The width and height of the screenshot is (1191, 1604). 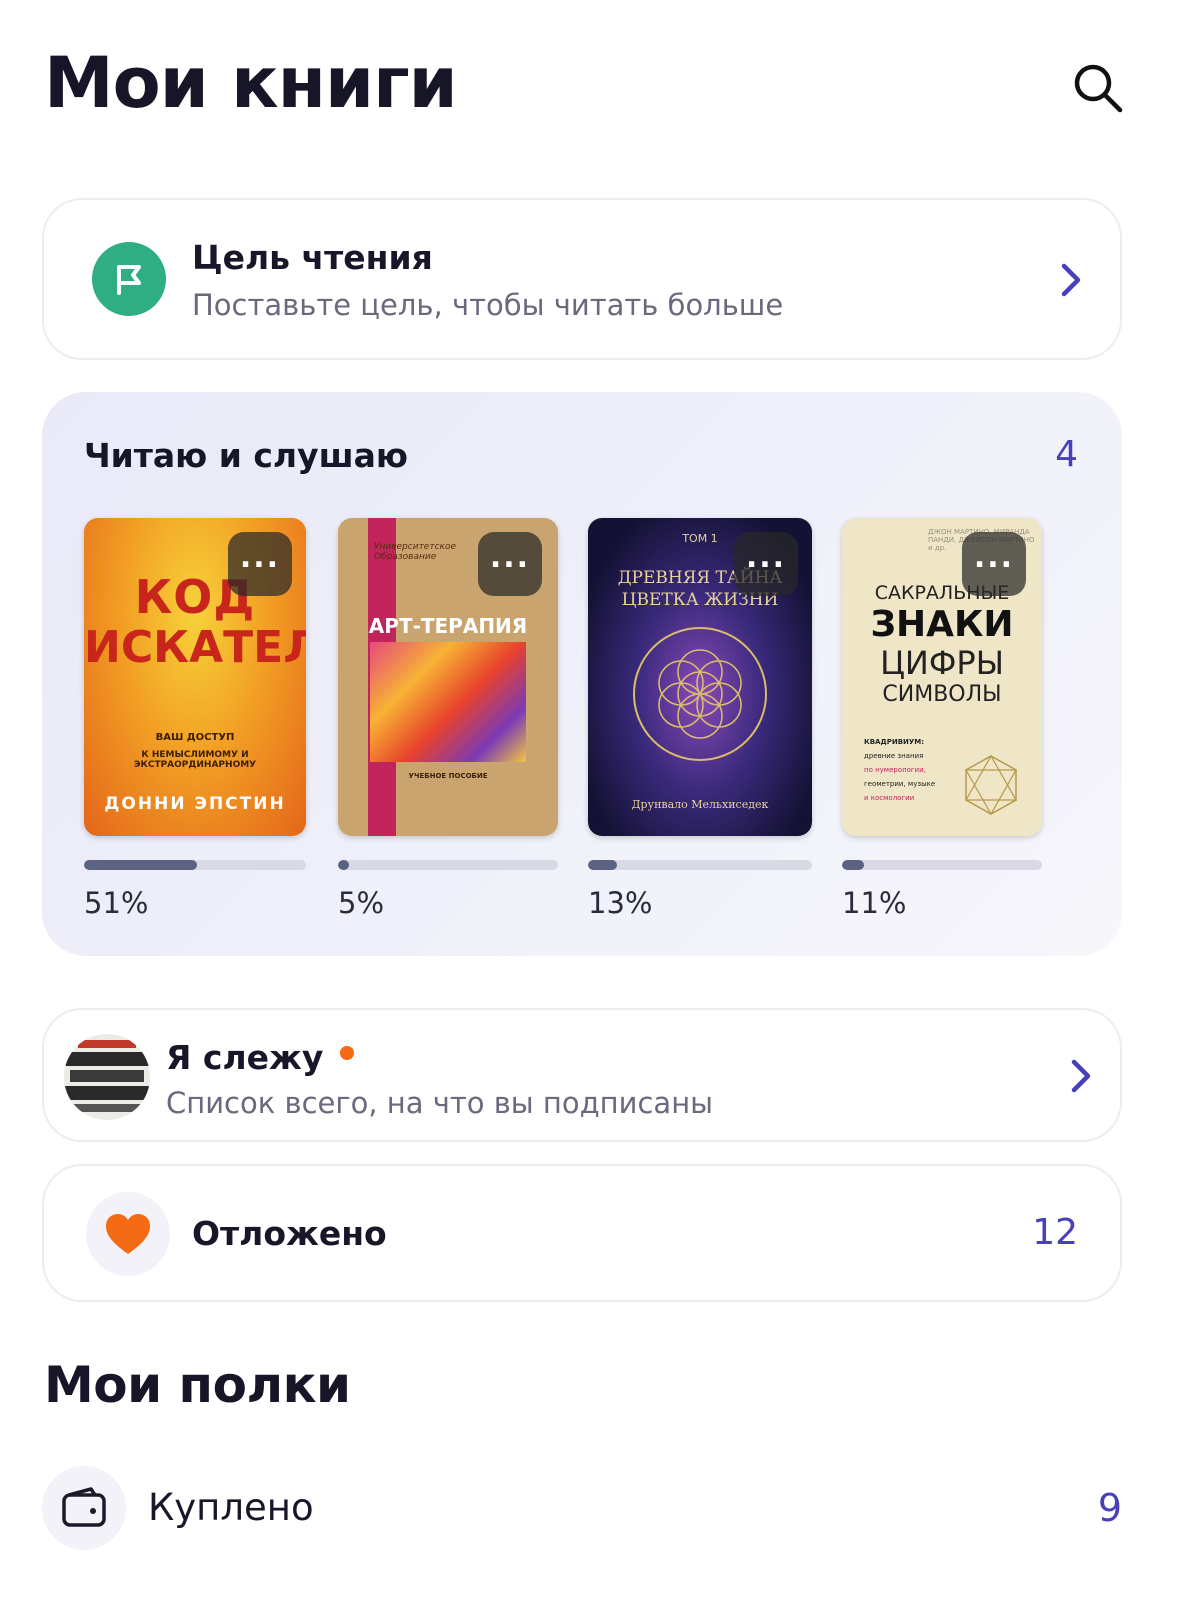 What do you see at coordinates (942, 624) in the screenshot?
I see `cover-title-line: ЗНАКИ` at bounding box center [942, 624].